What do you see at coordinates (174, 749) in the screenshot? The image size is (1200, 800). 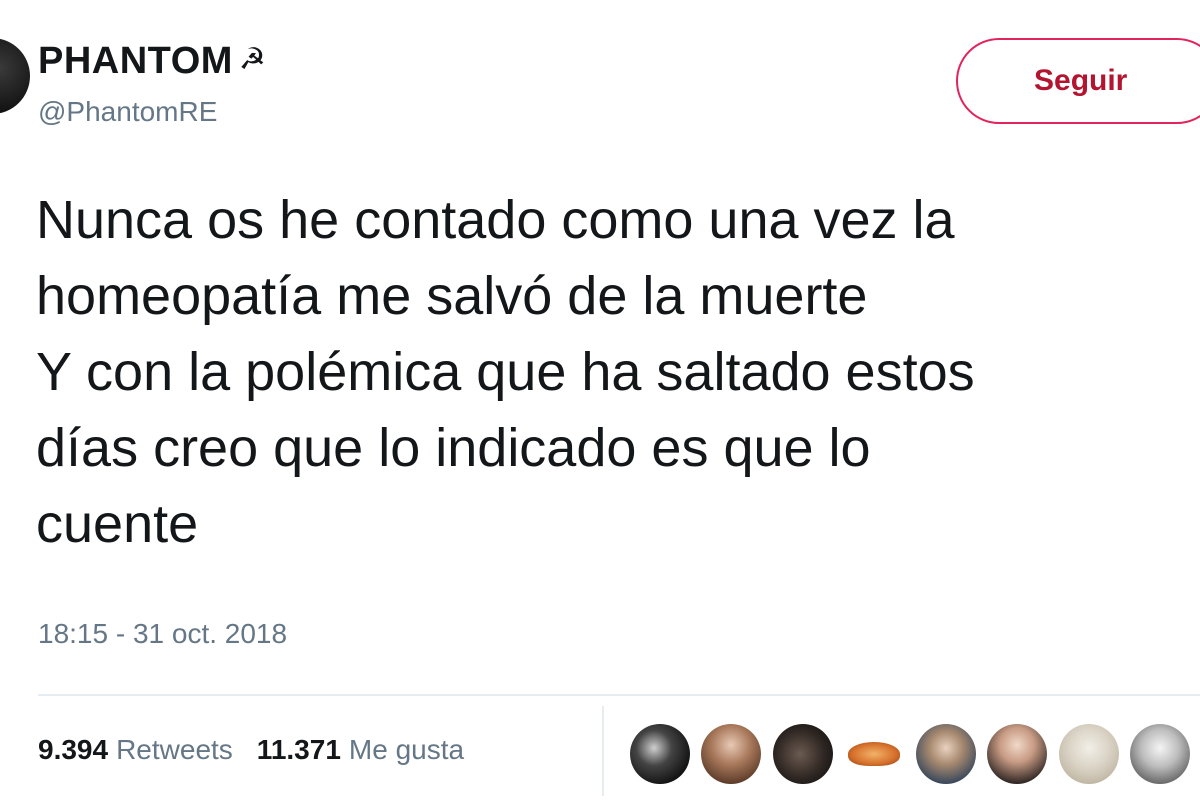 I see `retweets-label: Retweets` at bounding box center [174, 749].